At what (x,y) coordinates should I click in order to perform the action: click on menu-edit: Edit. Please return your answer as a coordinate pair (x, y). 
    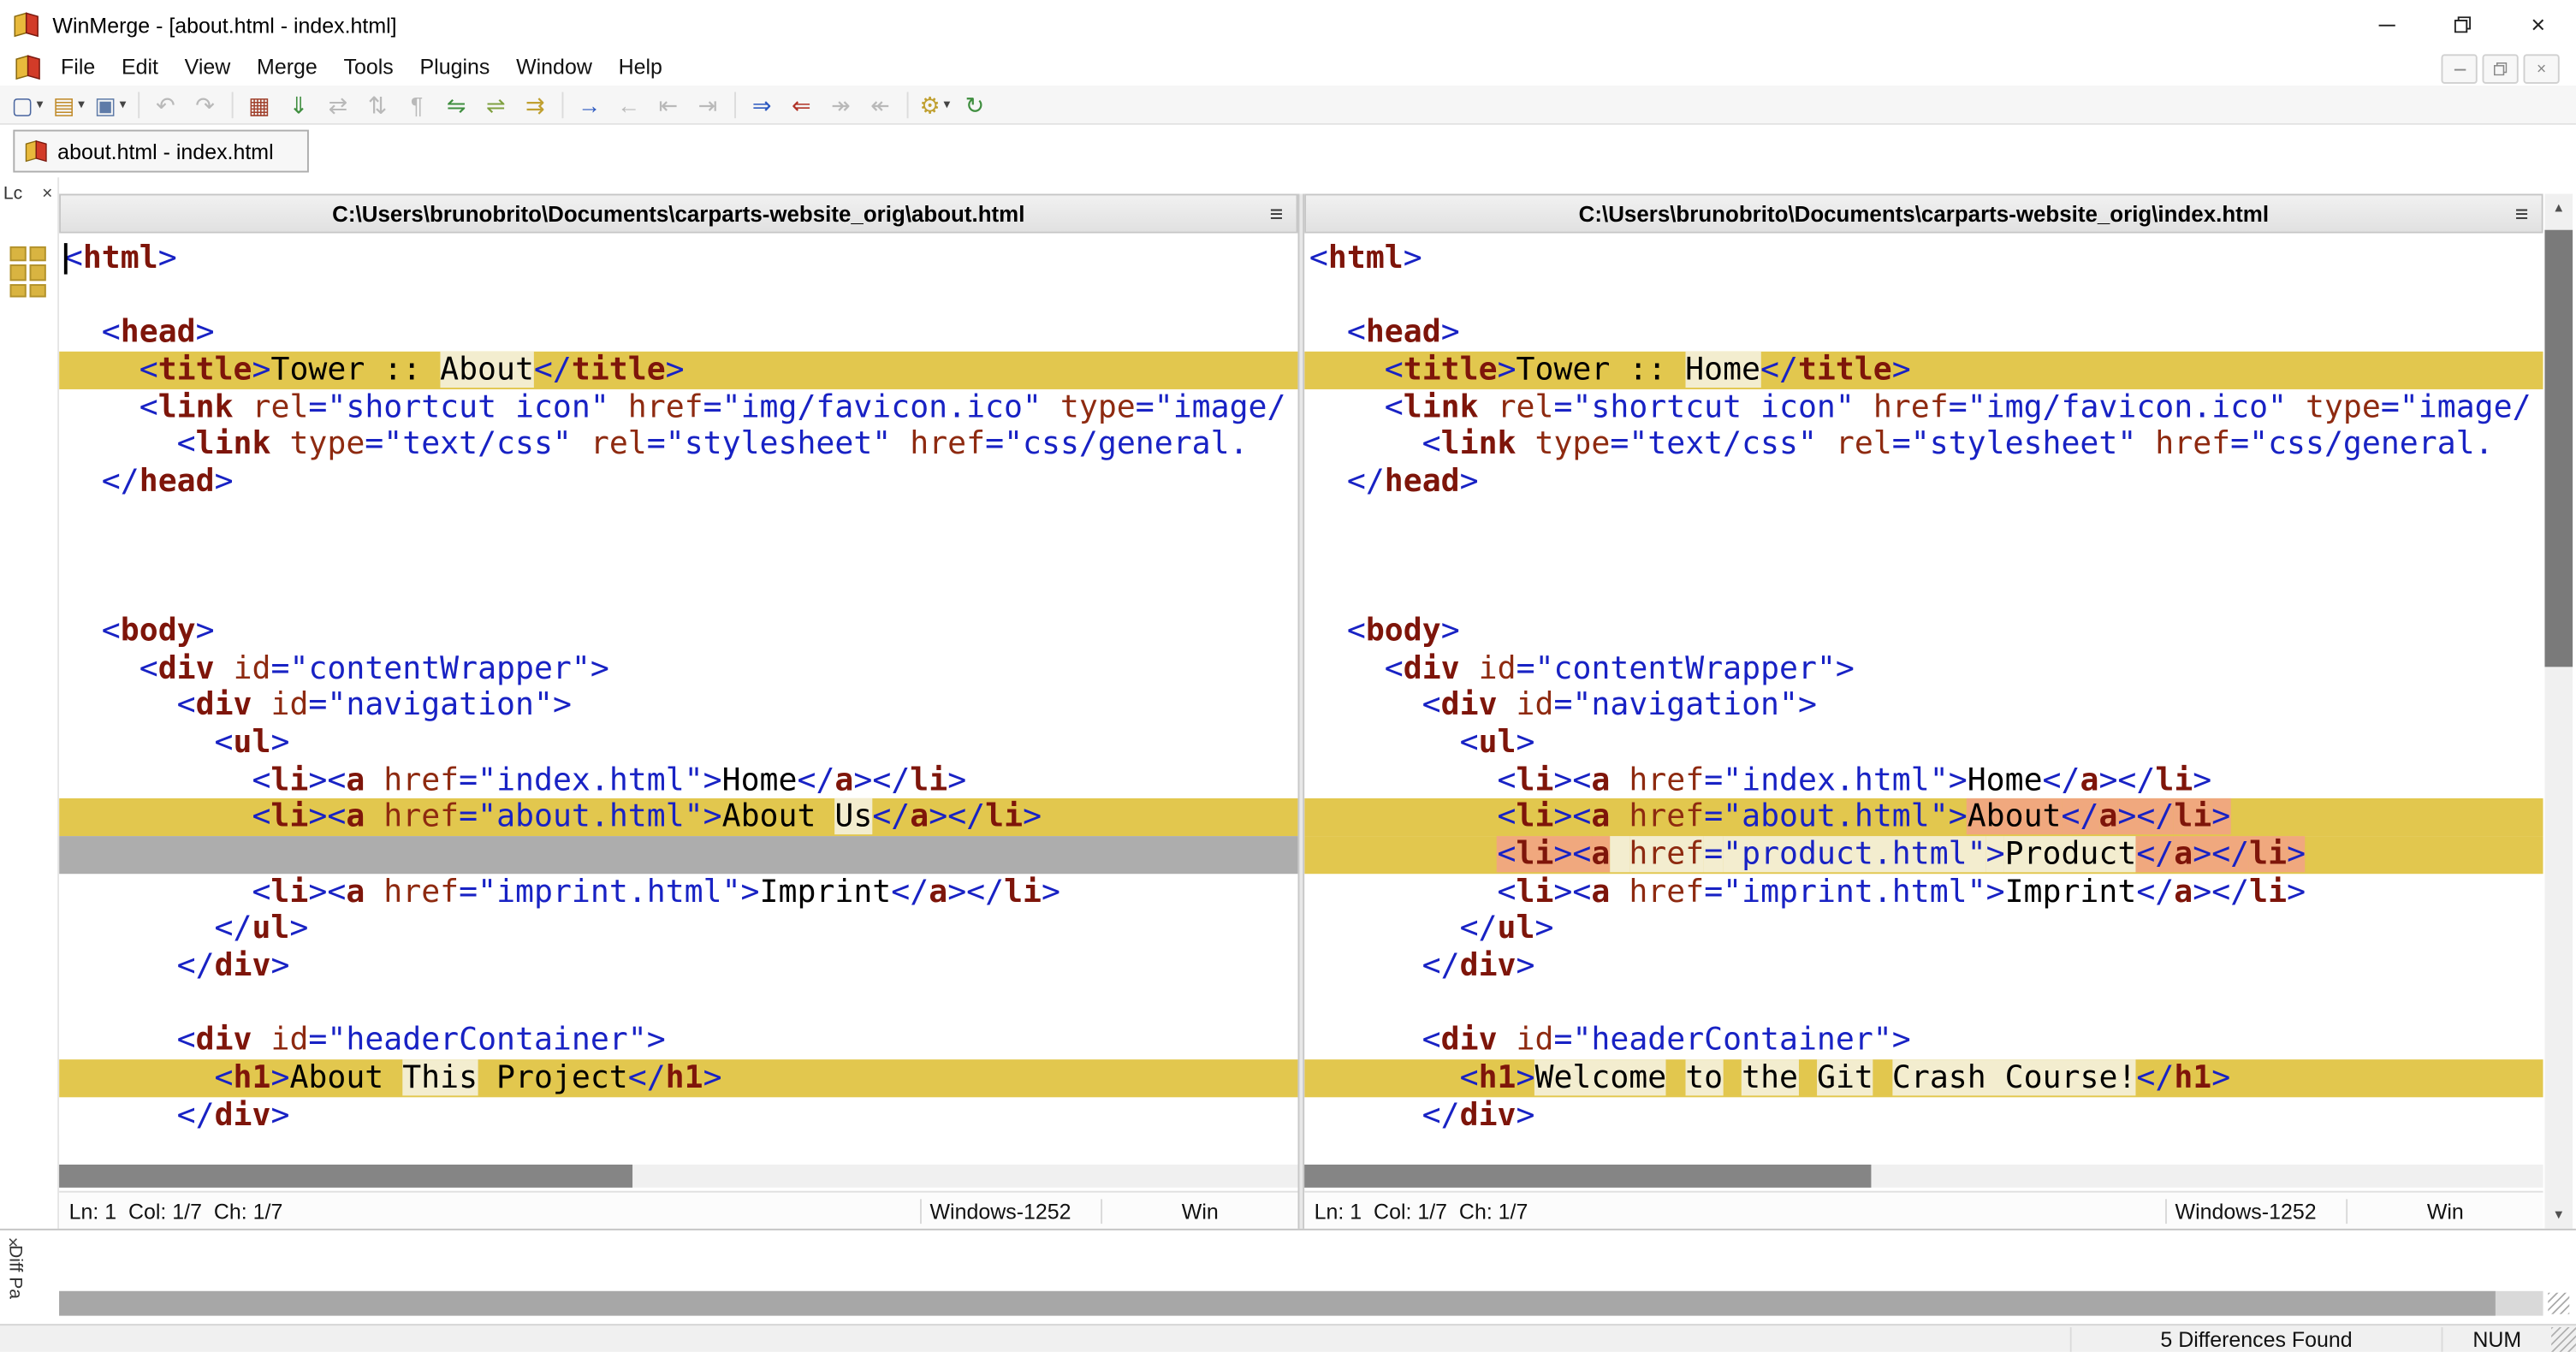
    Looking at the image, I should click on (140, 68).